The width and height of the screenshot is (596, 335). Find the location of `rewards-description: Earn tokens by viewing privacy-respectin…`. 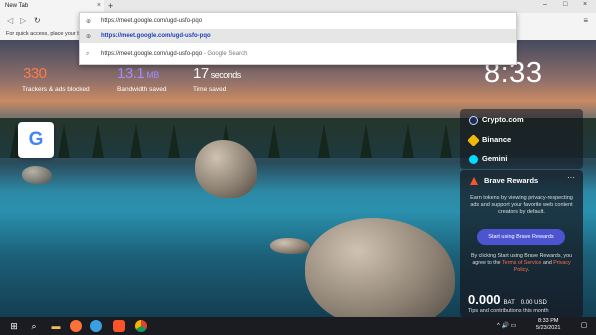

rewards-description: Earn tokens by viewing privacy-respectin… is located at coordinates (521, 205).